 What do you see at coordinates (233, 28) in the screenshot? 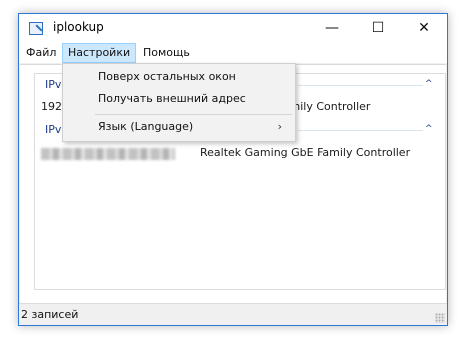
I see `title-bar: iplookup — ☐ ✕` at bounding box center [233, 28].